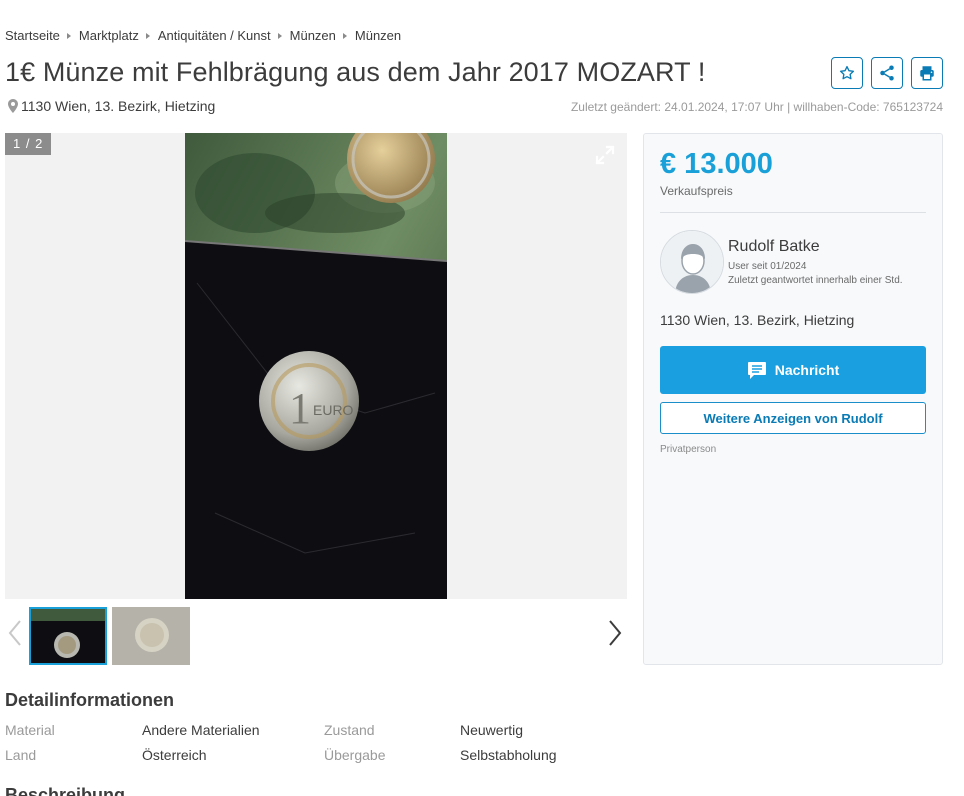 Image resolution: width=964 pixels, height=796 pixels. What do you see at coordinates (793, 418) in the screenshot?
I see `more-ads-button: Weitere Anzeigen von Rudolf` at bounding box center [793, 418].